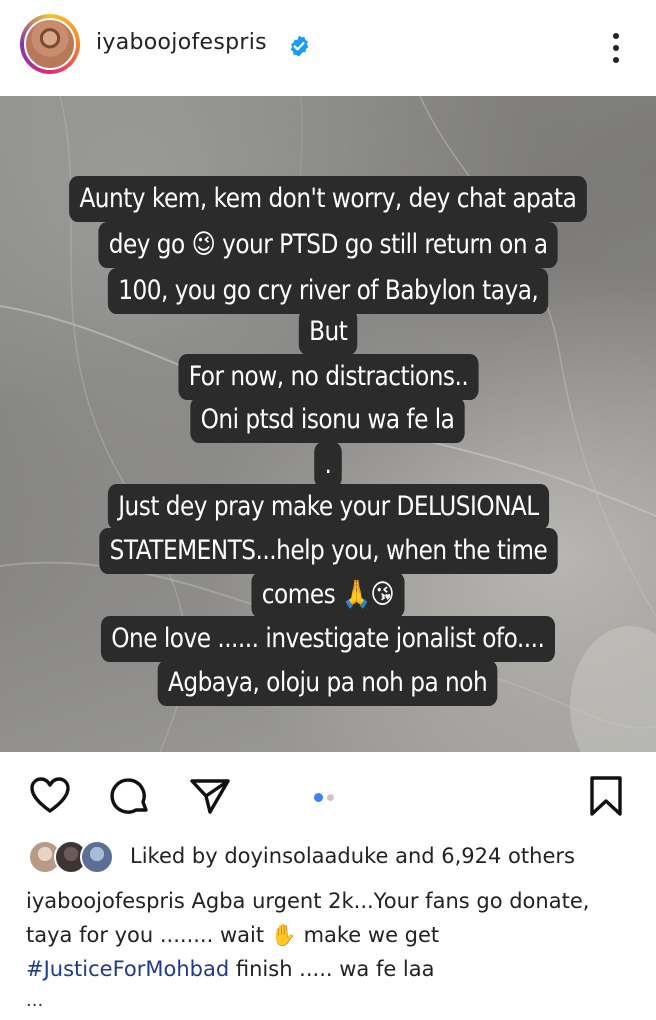  Describe the element at coordinates (328, 595) in the screenshot. I see `story-text-line: comes 🙏😘` at that location.